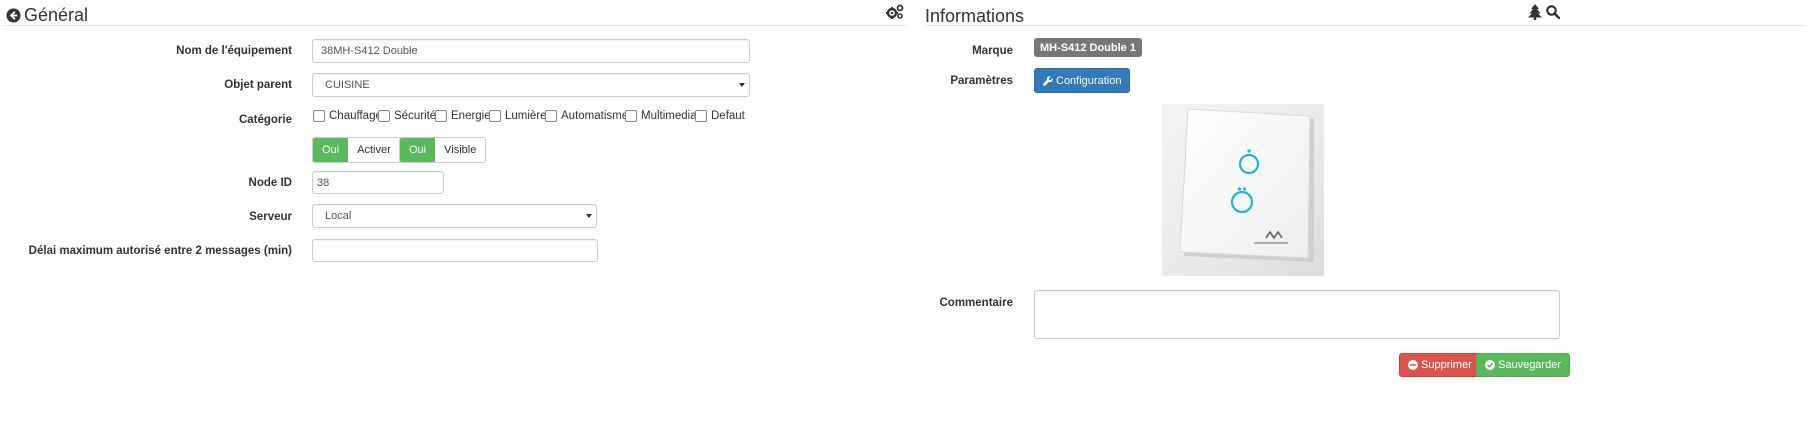 This screenshot has height=440, width=1809. What do you see at coordinates (331, 150) in the screenshot?
I see `active-toggle-on: Oui` at bounding box center [331, 150].